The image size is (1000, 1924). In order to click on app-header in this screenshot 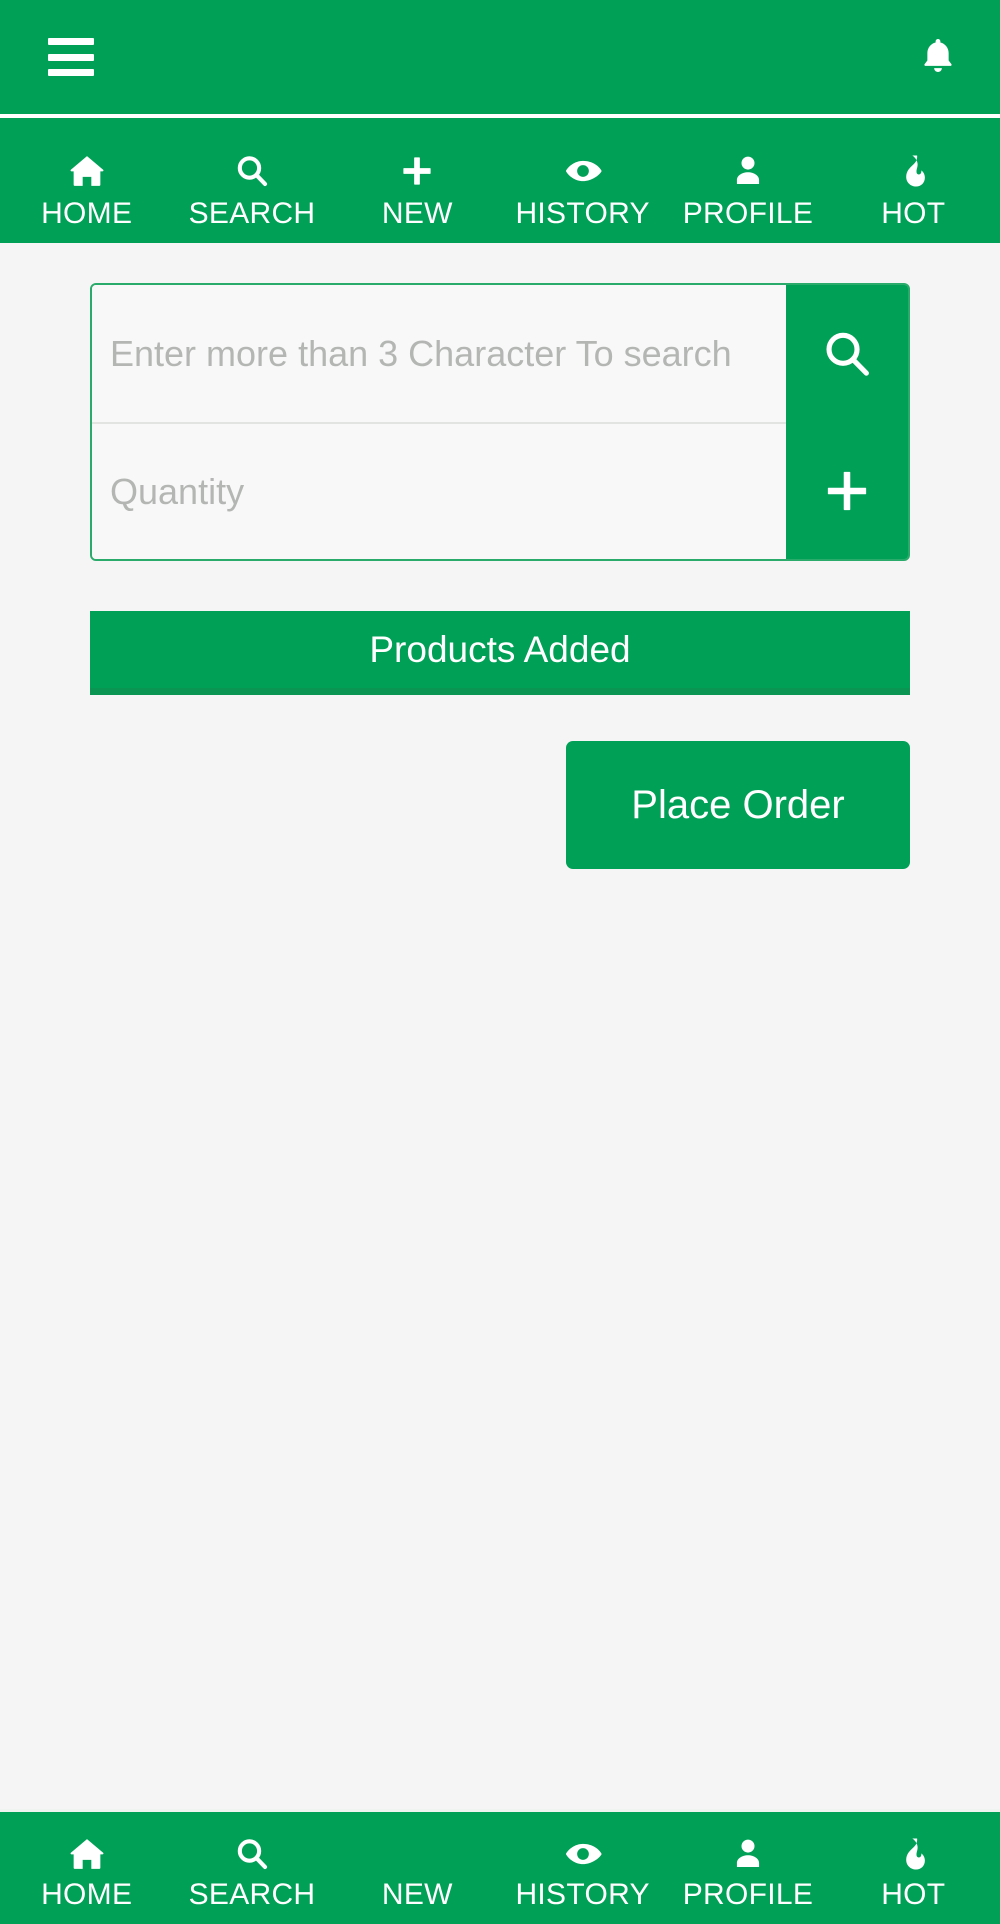, I will do `click(500, 59)`.